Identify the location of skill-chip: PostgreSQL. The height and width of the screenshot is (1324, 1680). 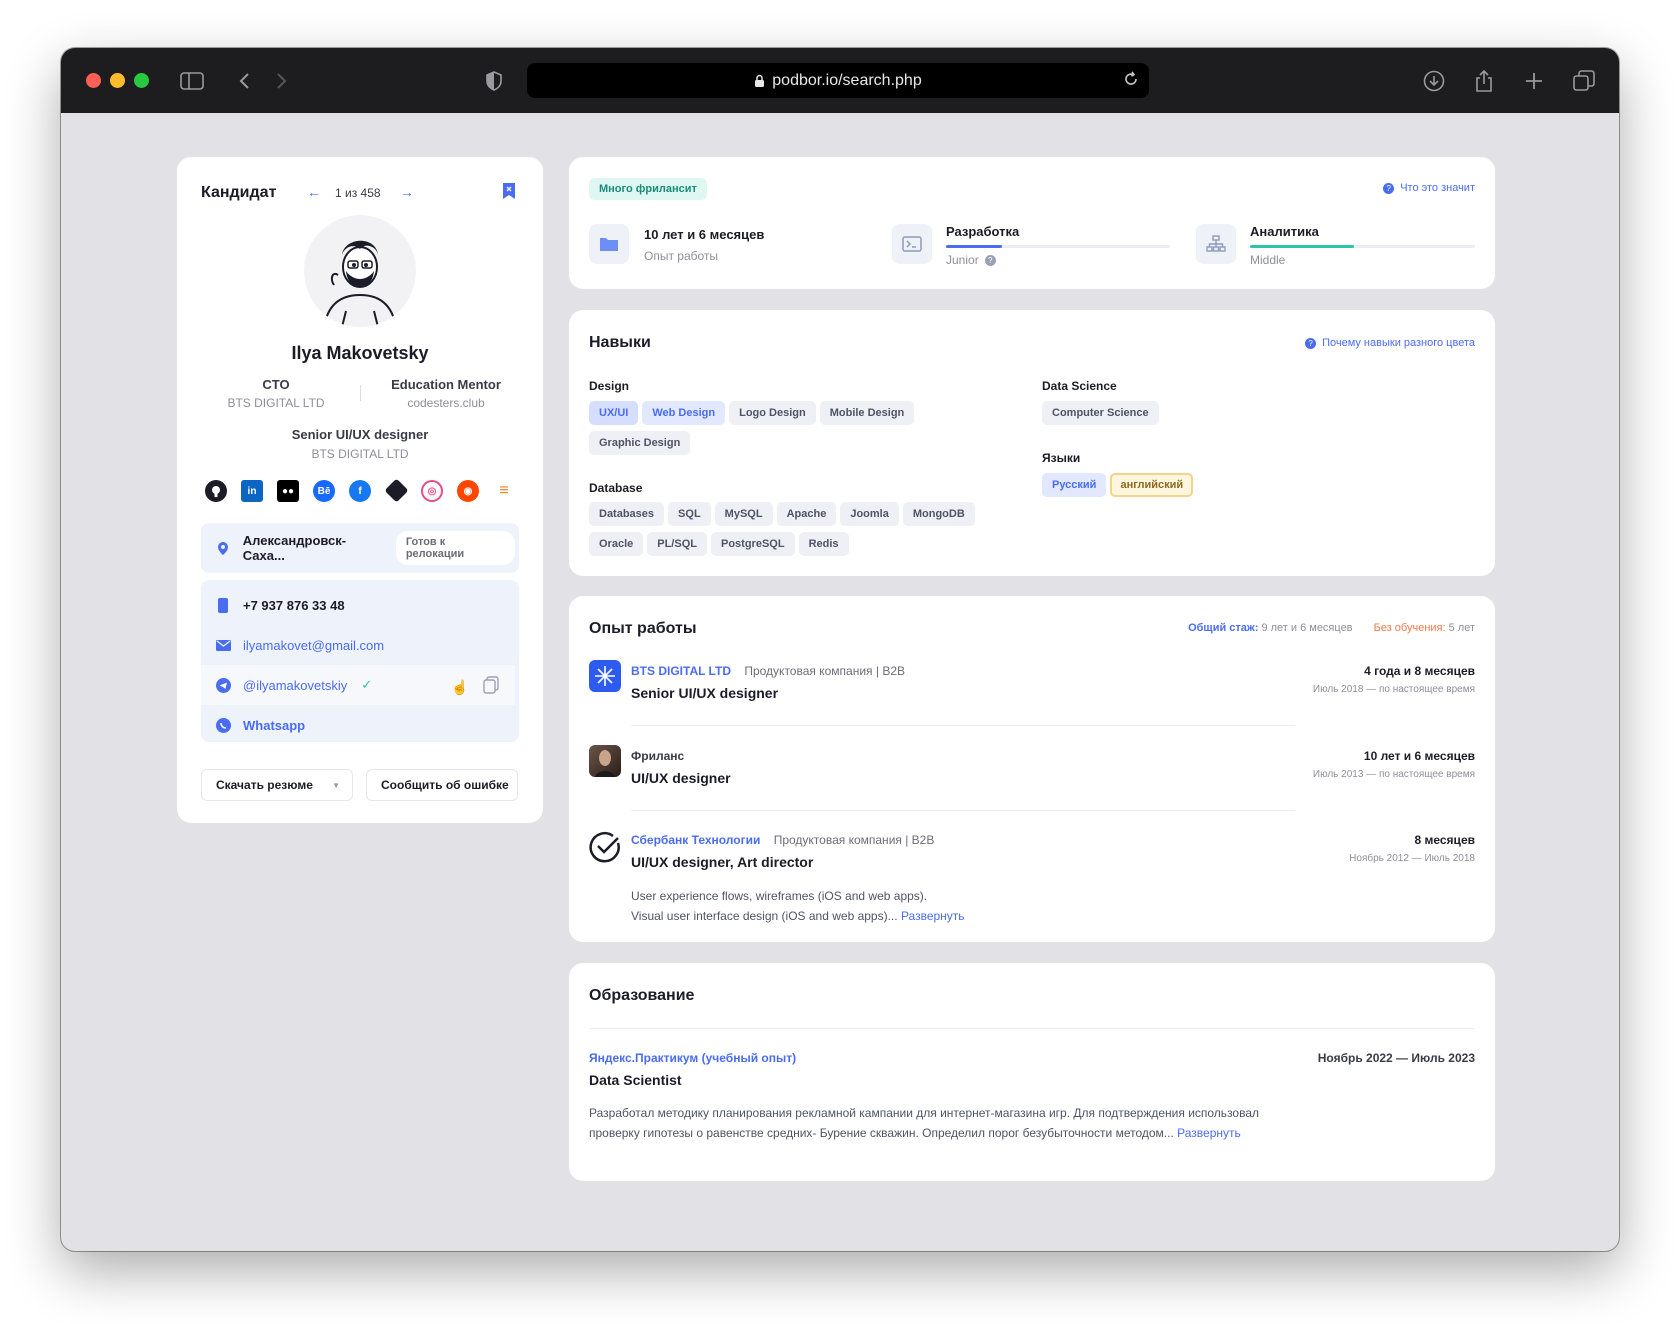
(752, 544).